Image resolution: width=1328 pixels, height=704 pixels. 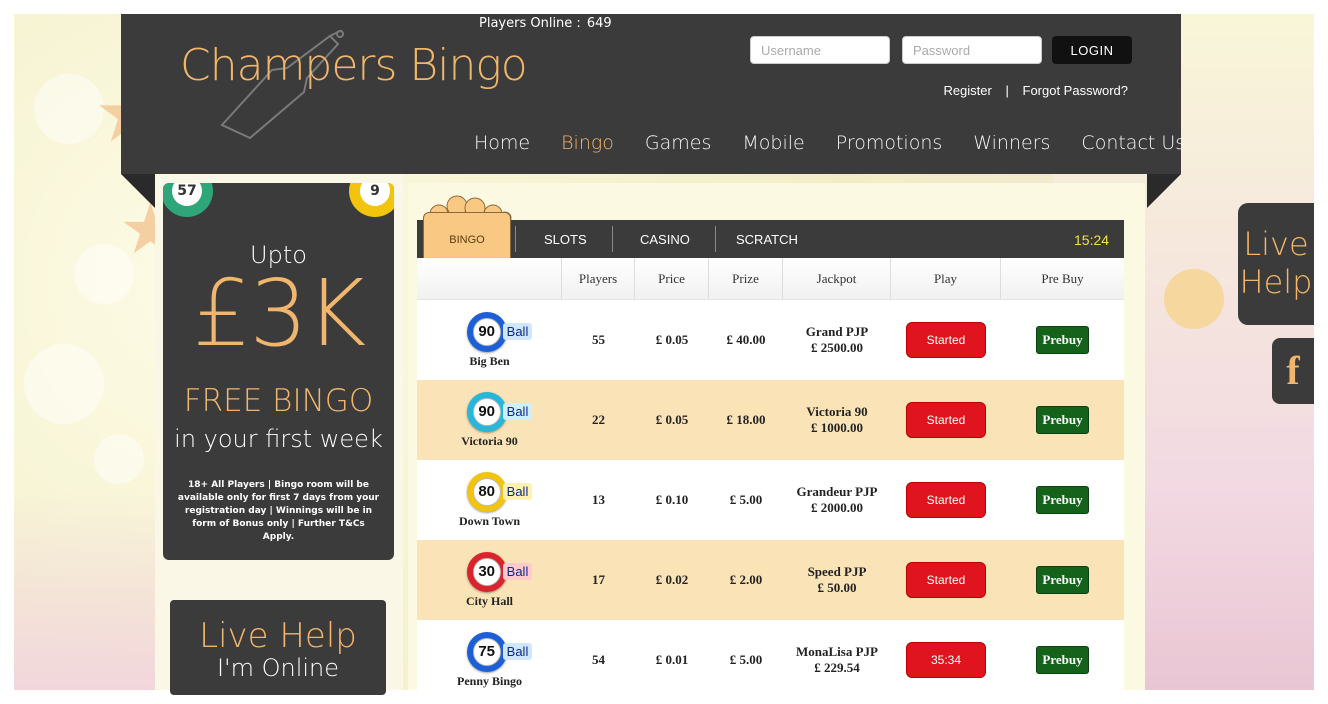 What do you see at coordinates (1011, 143) in the screenshot?
I see `nav-winners: Winners` at bounding box center [1011, 143].